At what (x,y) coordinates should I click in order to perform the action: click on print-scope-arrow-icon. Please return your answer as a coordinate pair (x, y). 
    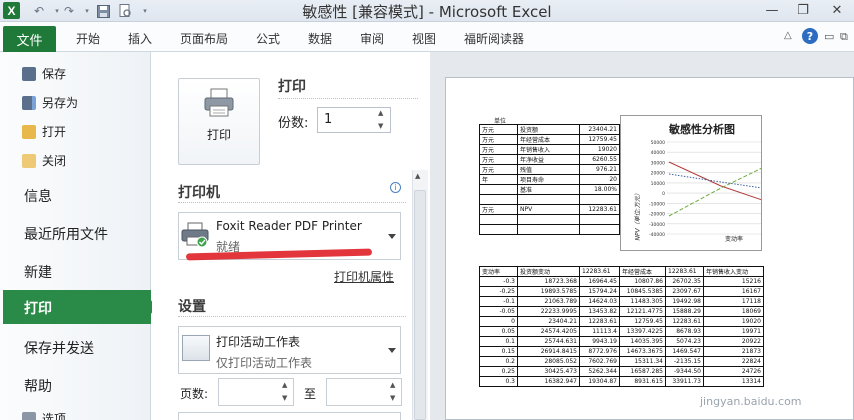
    Looking at the image, I should click on (392, 350).